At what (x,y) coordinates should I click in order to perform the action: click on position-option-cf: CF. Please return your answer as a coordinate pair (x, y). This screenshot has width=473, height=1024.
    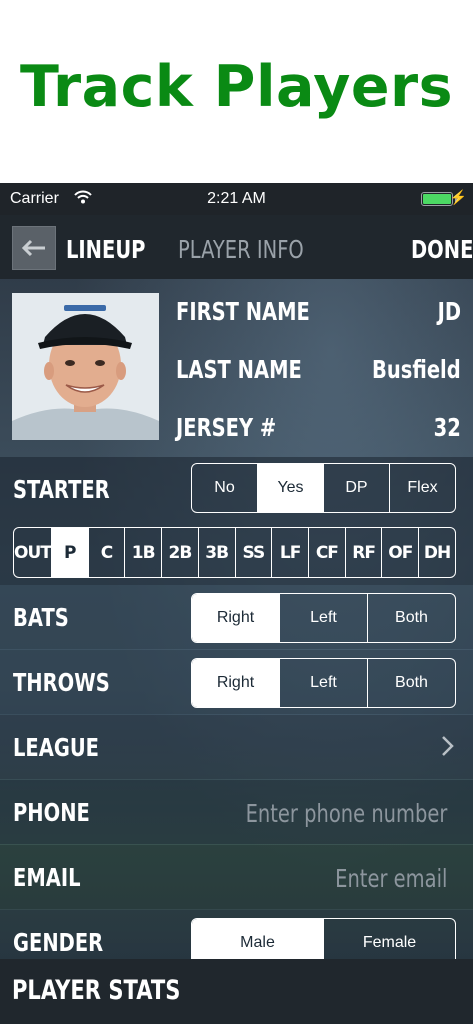
    Looking at the image, I should click on (326, 552).